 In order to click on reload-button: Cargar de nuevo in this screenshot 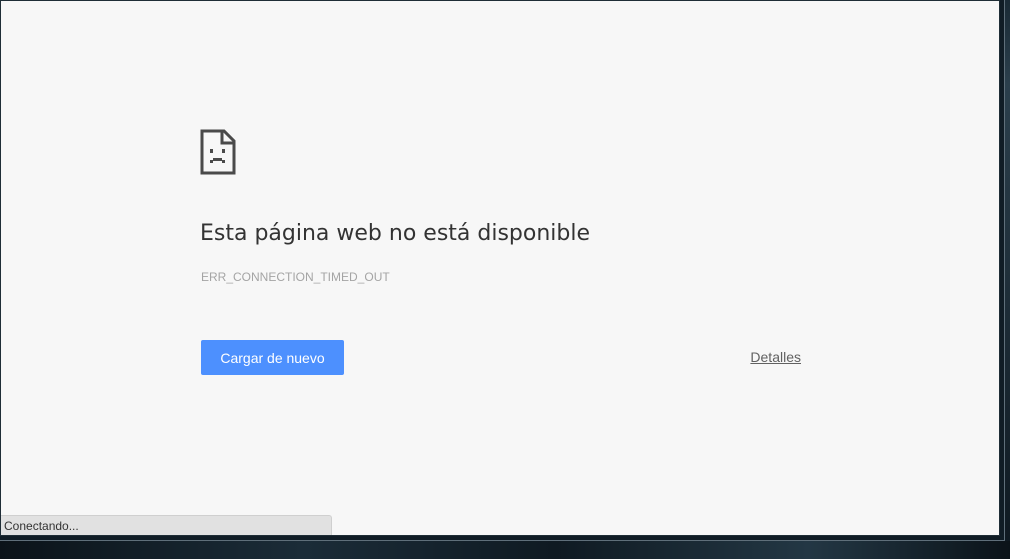, I will do `click(272, 357)`.